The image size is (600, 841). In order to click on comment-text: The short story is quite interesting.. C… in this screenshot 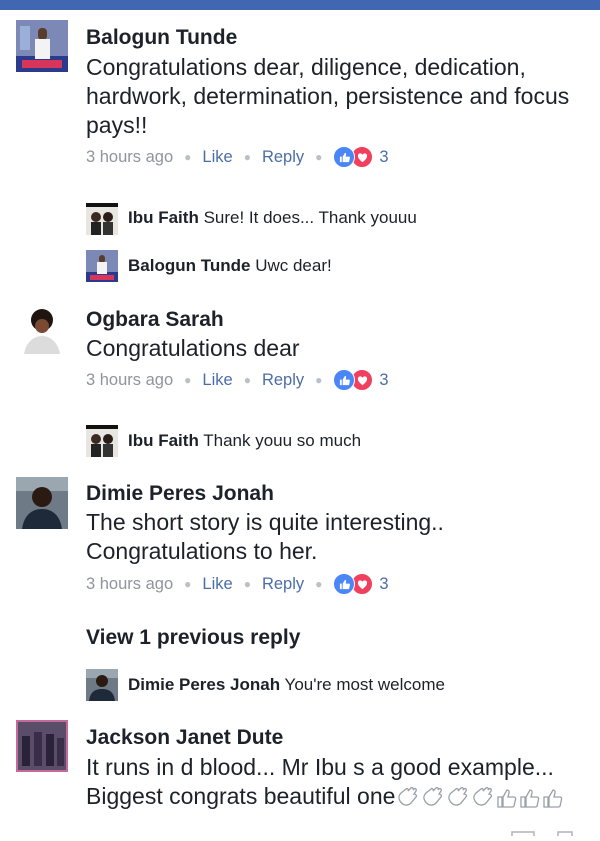, I will do `click(265, 536)`.